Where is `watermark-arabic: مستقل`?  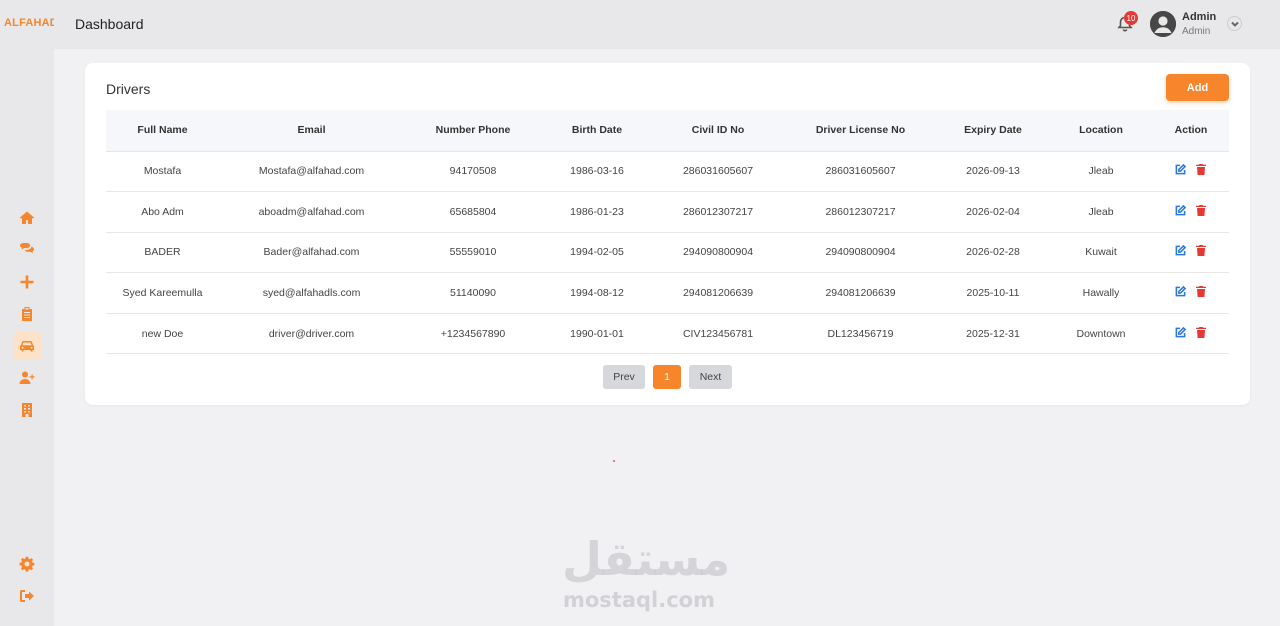
watermark-arabic: مستقل is located at coordinates (646, 559).